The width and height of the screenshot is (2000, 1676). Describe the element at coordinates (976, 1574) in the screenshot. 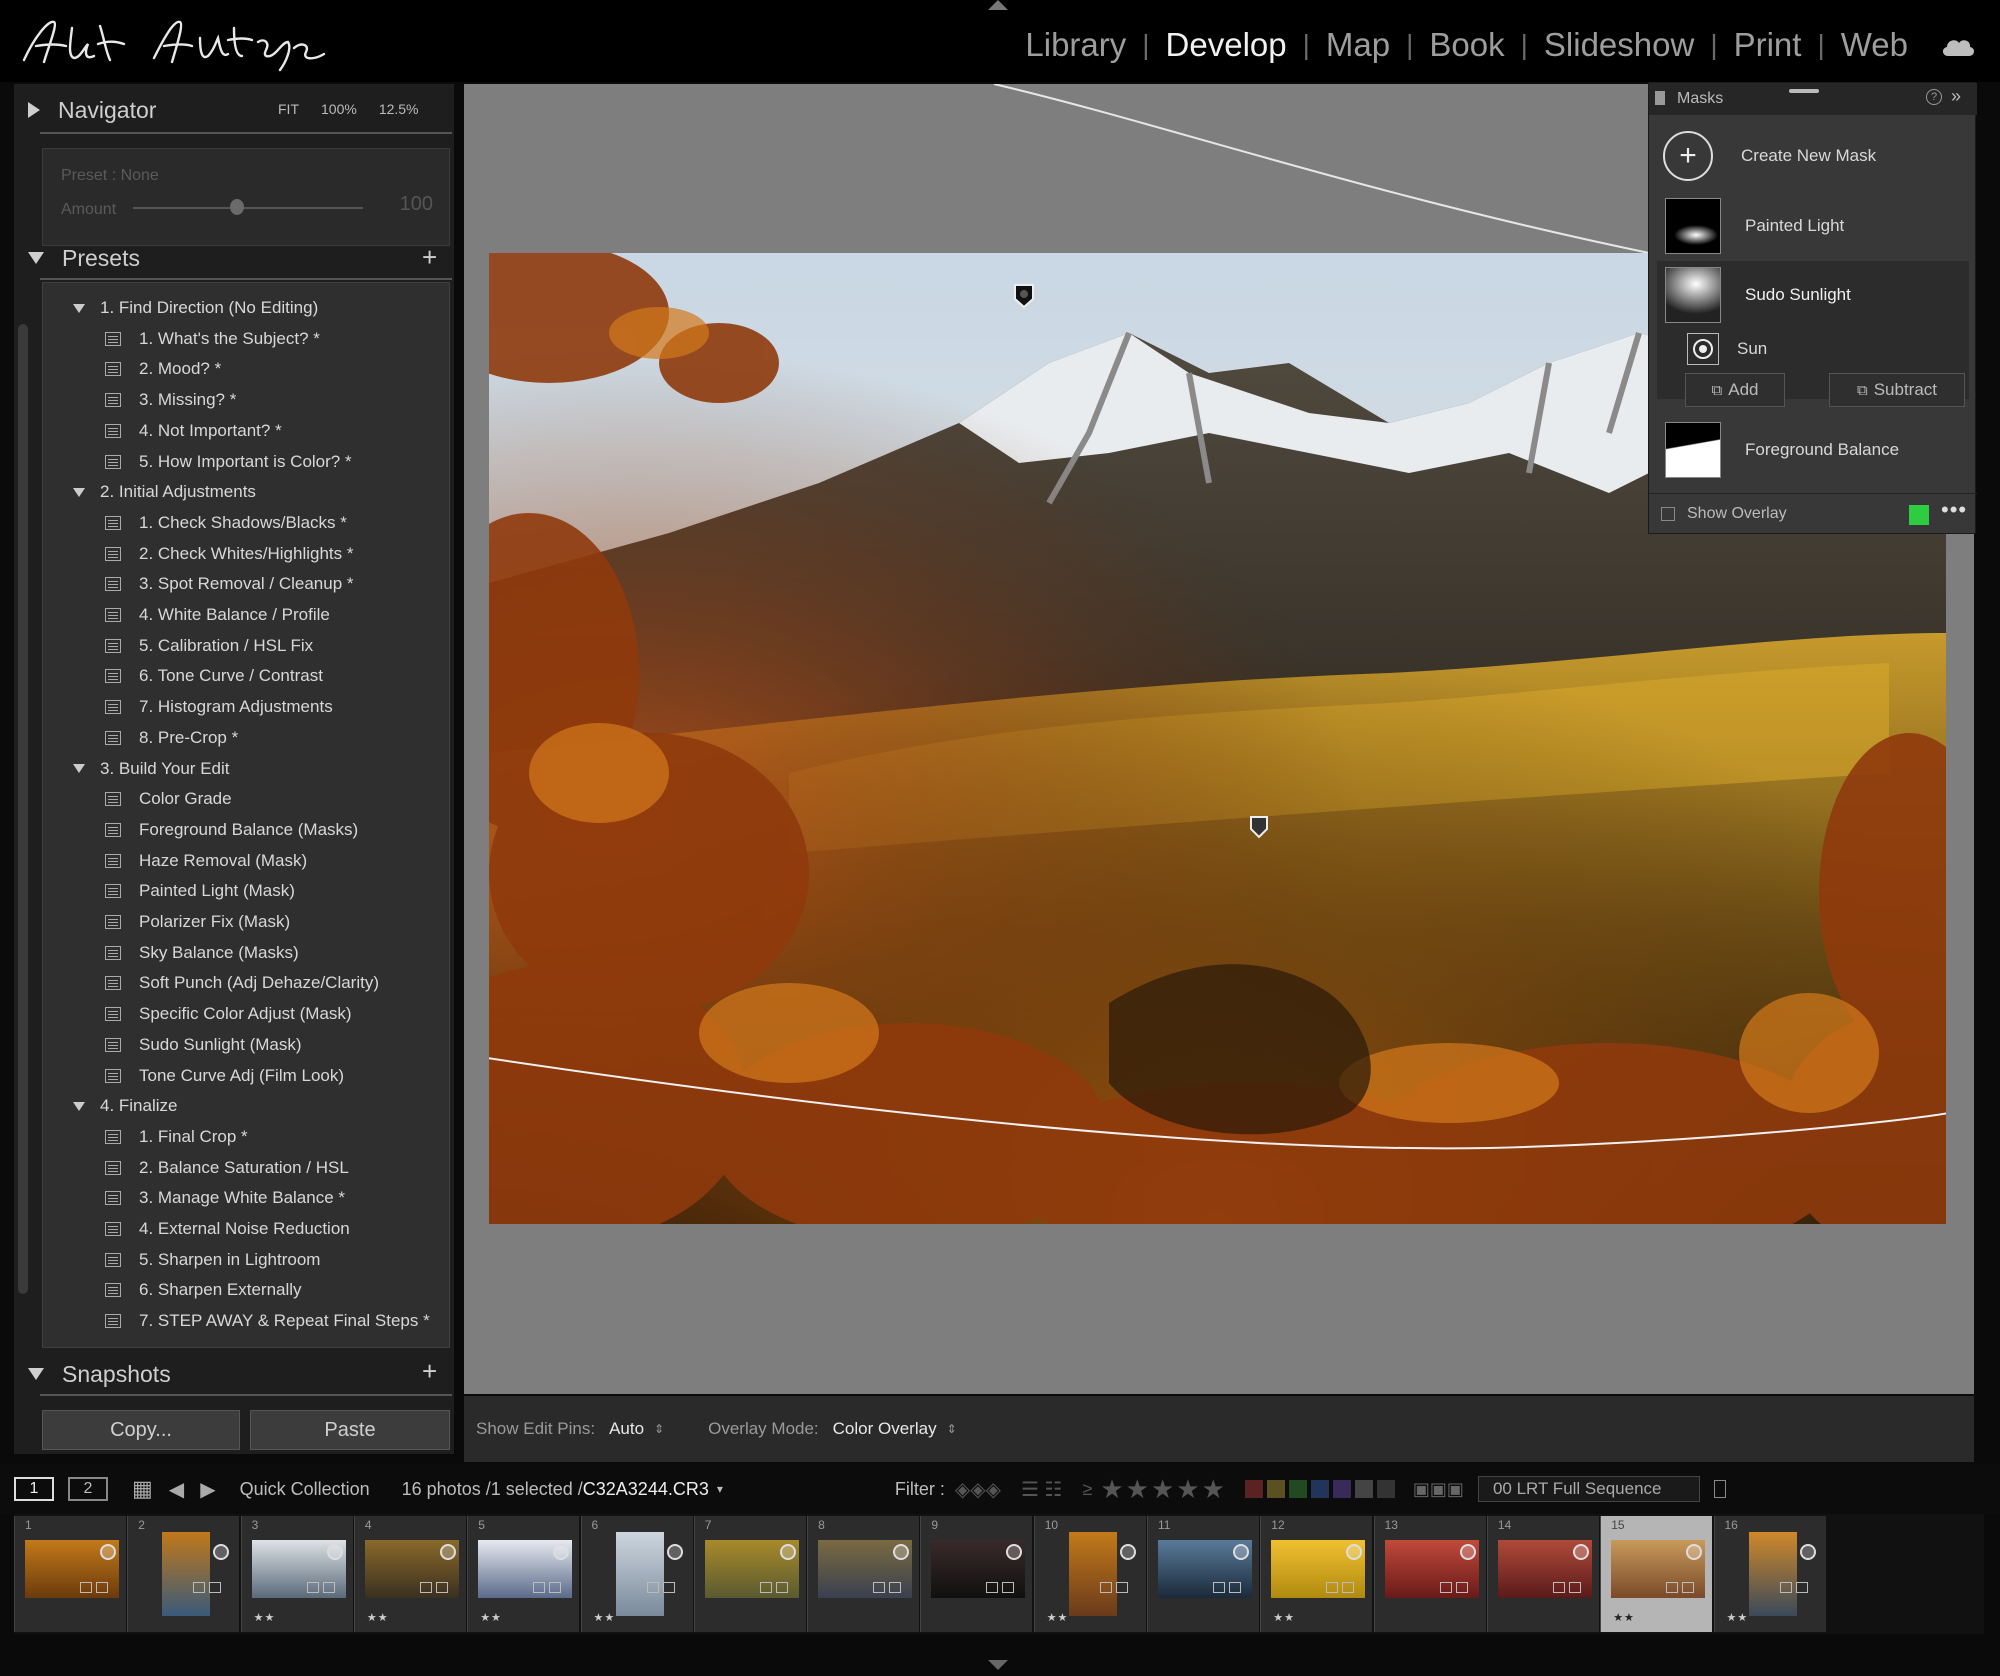

I see `filmstrip-thumbnail: 9` at that location.